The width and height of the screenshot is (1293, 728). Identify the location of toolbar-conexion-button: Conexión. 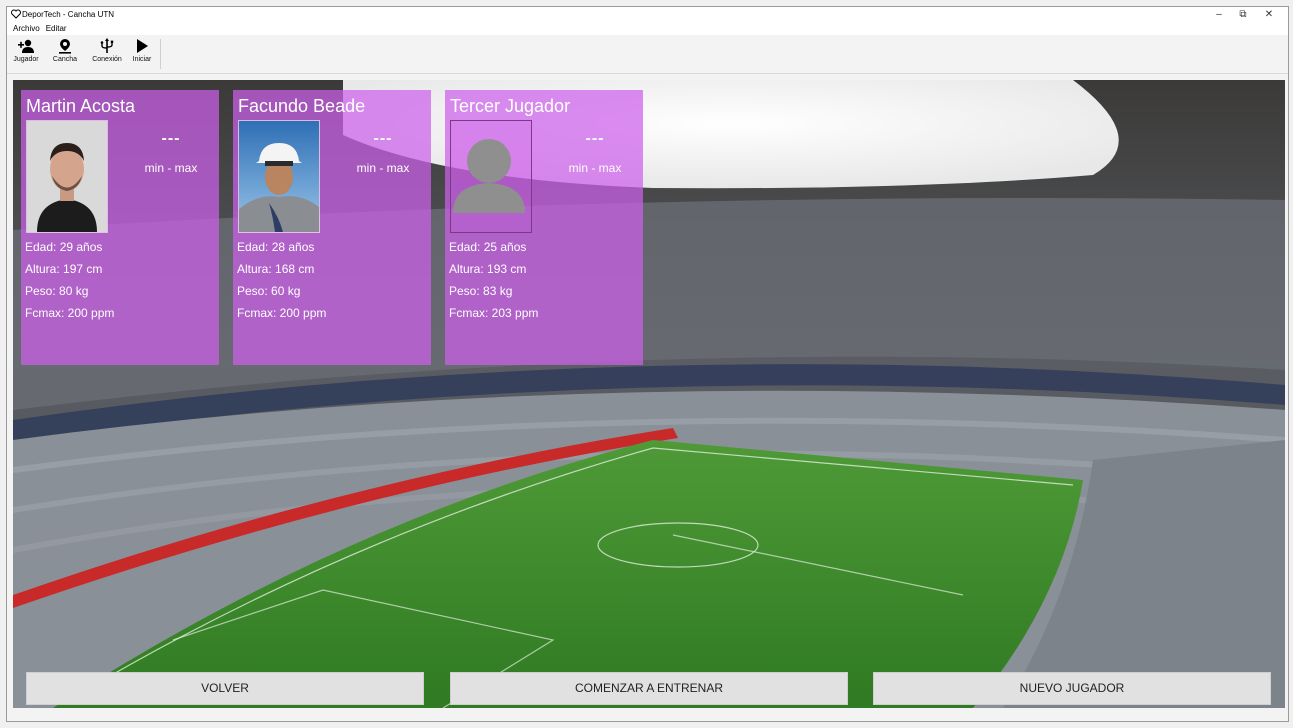
(107, 50).